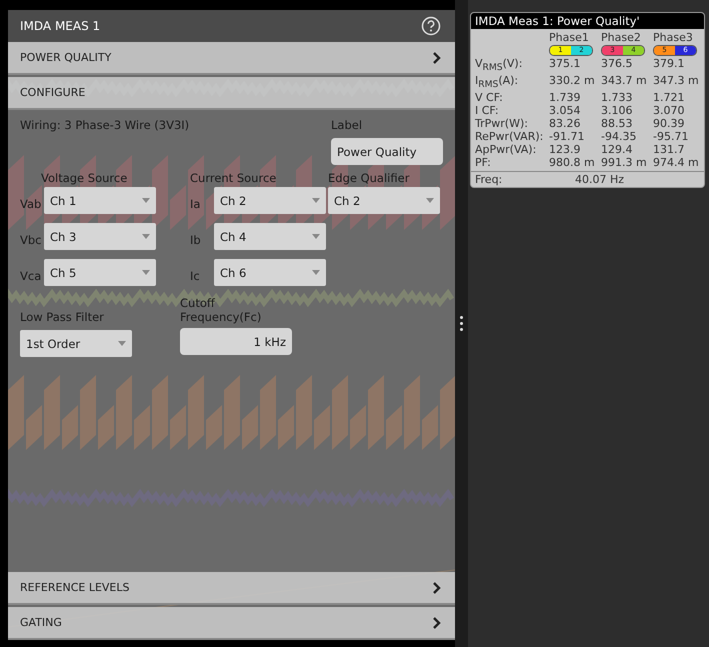 The width and height of the screenshot is (709, 647). Describe the element at coordinates (231, 93) in the screenshot. I see `section-bar: CONFIGURE` at that location.